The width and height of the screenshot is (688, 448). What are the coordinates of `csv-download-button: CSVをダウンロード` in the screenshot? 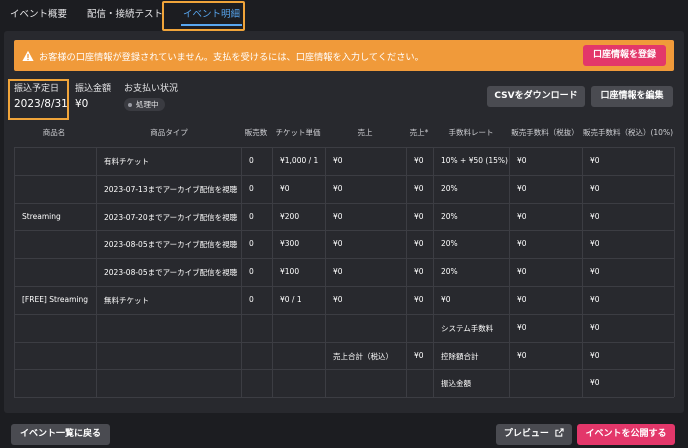 It's located at (536, 96).